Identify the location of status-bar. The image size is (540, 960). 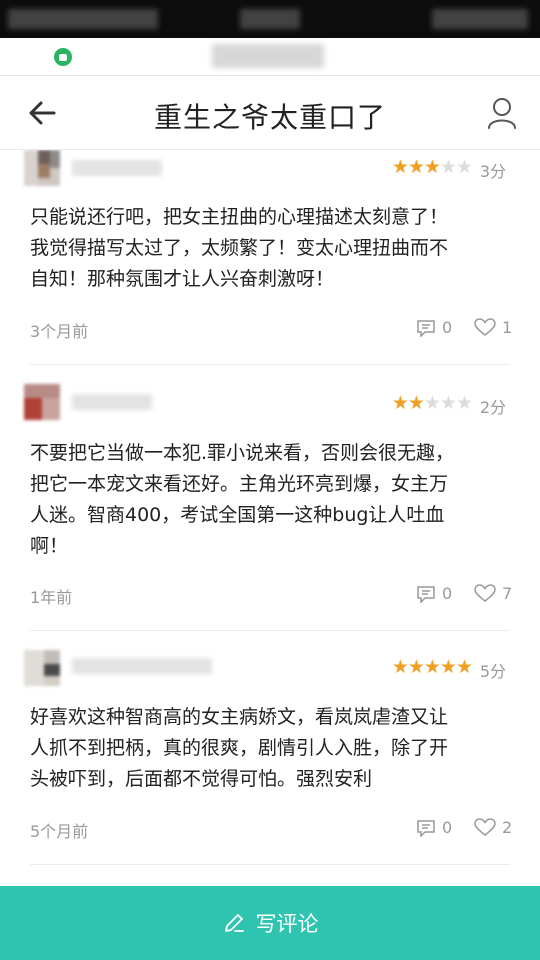
(270, 19).